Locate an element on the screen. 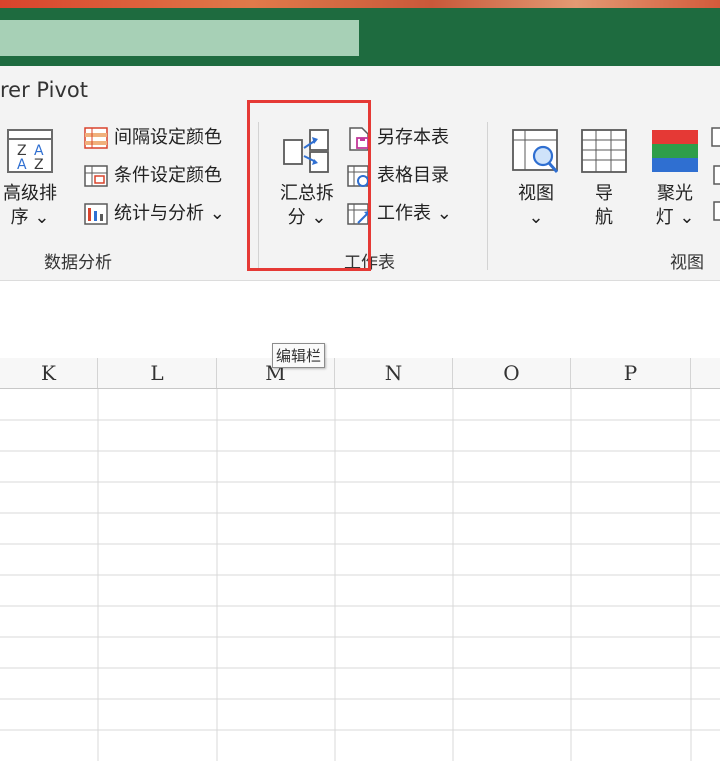 The image size is (720, 761). spotlight-button: 聚光 灯 ⌄ is located at coordinates (675, 180).